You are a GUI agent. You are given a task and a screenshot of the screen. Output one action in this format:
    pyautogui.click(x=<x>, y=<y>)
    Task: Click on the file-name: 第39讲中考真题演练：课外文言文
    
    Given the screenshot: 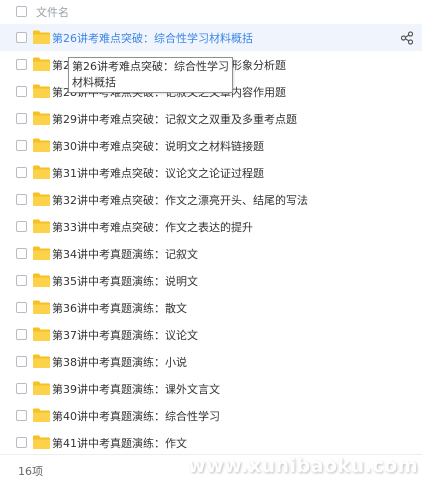 What is the action you would take?
    pyautogui.click(x=136, y=389)
    